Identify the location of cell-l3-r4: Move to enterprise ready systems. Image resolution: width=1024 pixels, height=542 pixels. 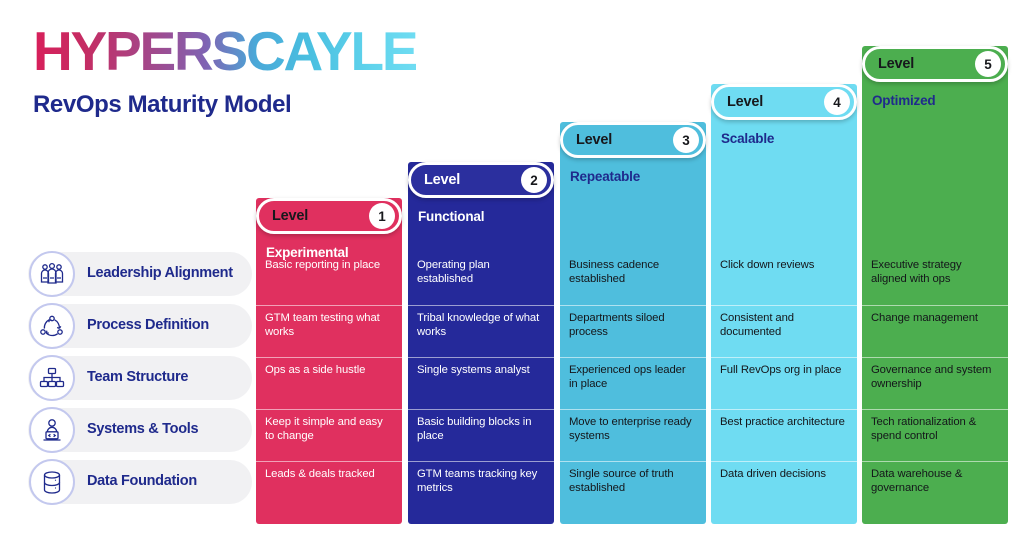
(633, 432).